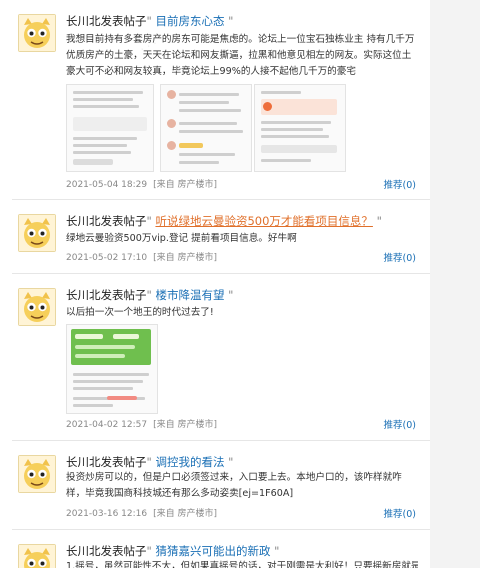 Image resolution: width=480 pixels, height=568 pixels. What do you see at coordinates (263, 221) in the screenshot?
I see `post-title-link: 听说绿地云曼验资500万才能看项目信息？` at bounding box center [263, 221].